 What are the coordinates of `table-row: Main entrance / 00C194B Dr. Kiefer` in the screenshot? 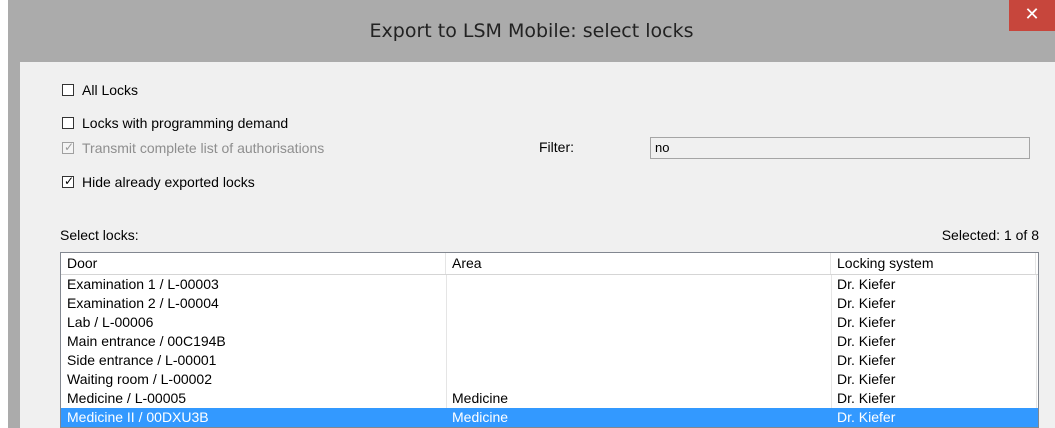 It's located at (549, 341).